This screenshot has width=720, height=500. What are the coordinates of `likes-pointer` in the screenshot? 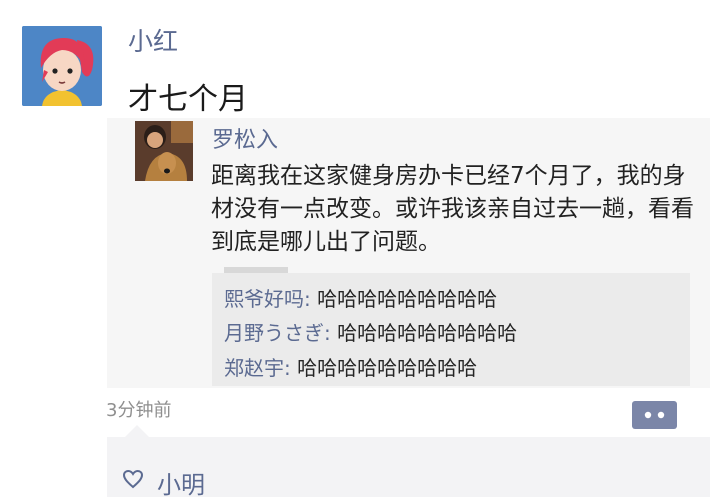 It's located at (137, 431).